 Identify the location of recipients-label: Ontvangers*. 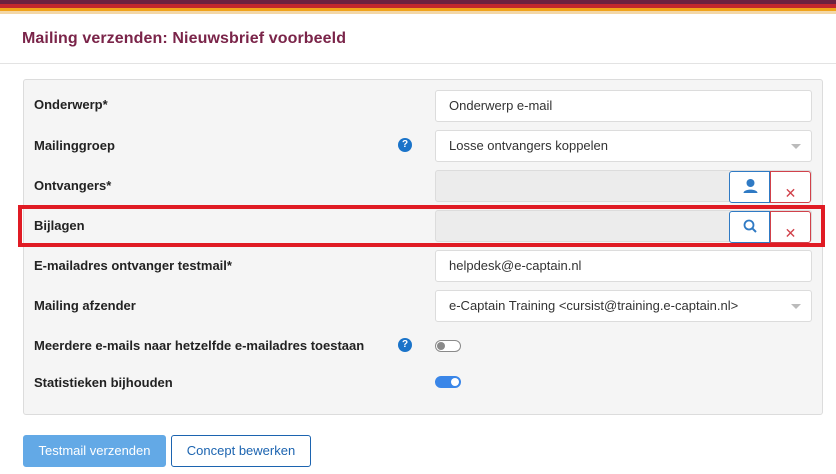
(73, 185).